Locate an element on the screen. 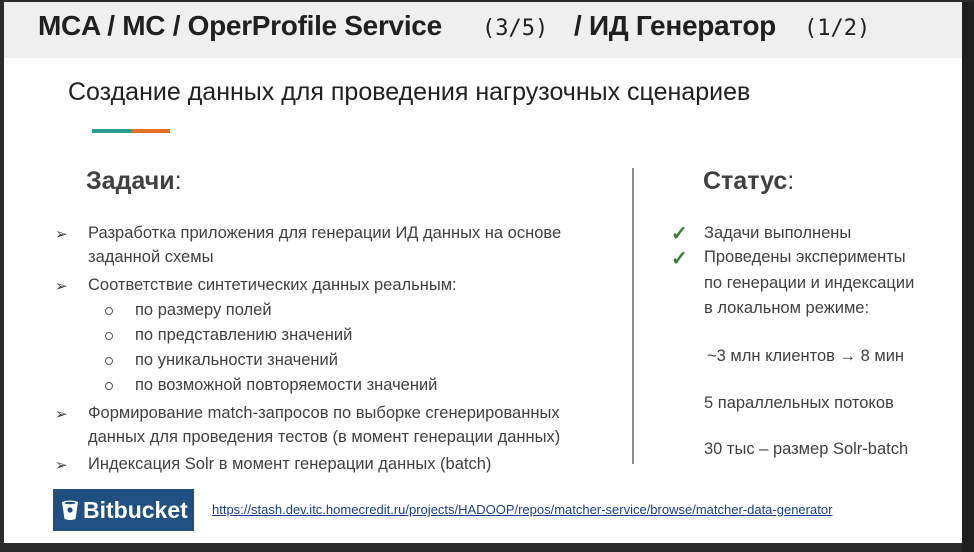 The width and height of the screenshot is (974, 552). status-metric: 30 тыс – размер Solr-batch is located at coordinates (806, 449).